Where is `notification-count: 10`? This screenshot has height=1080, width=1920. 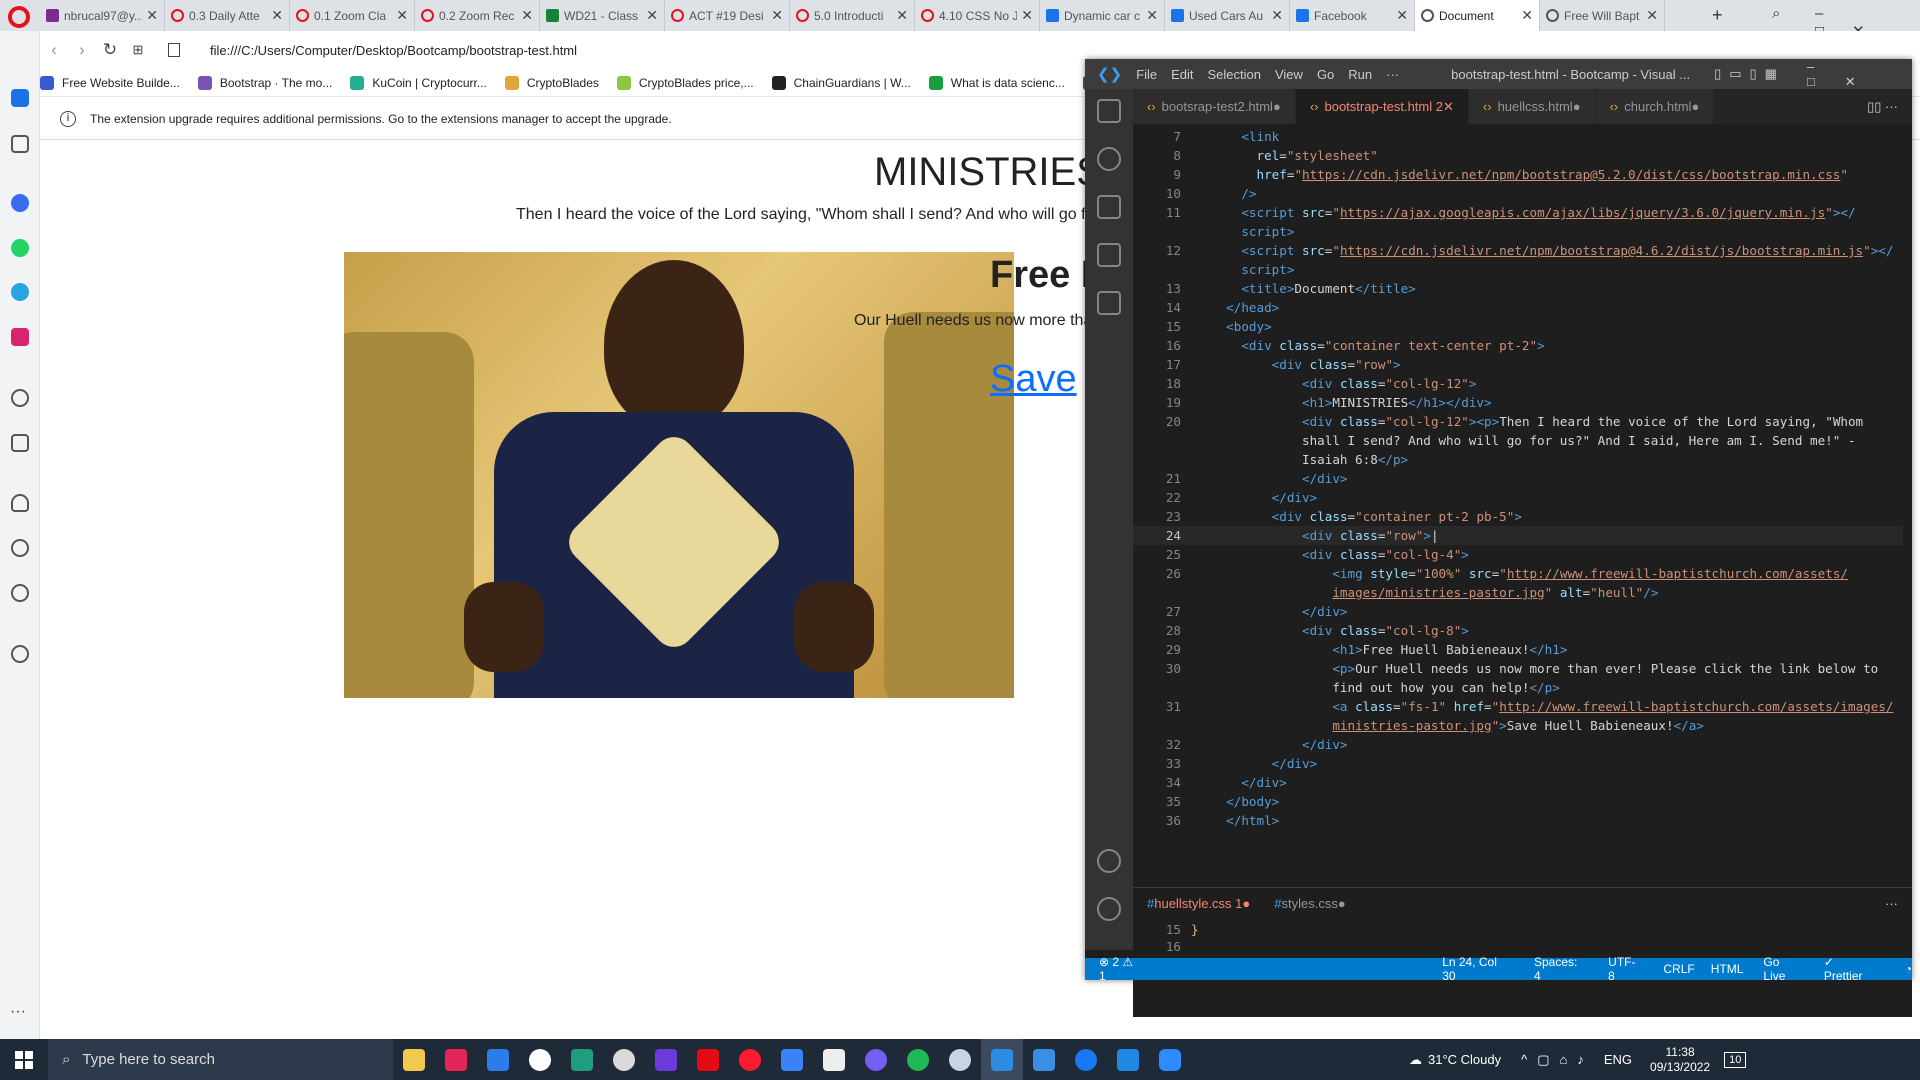
notification-count: 10 is located at coordinates (1735, 1059).